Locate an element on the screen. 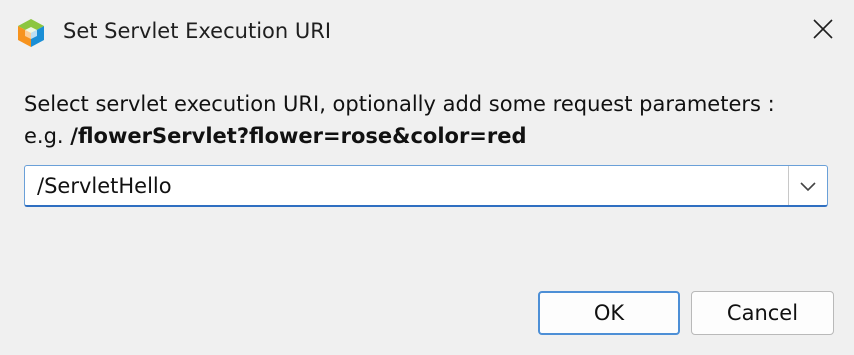 This screenshot has height=355, width=854. cancel-button: Cancel is located at coordinates (762, 313).